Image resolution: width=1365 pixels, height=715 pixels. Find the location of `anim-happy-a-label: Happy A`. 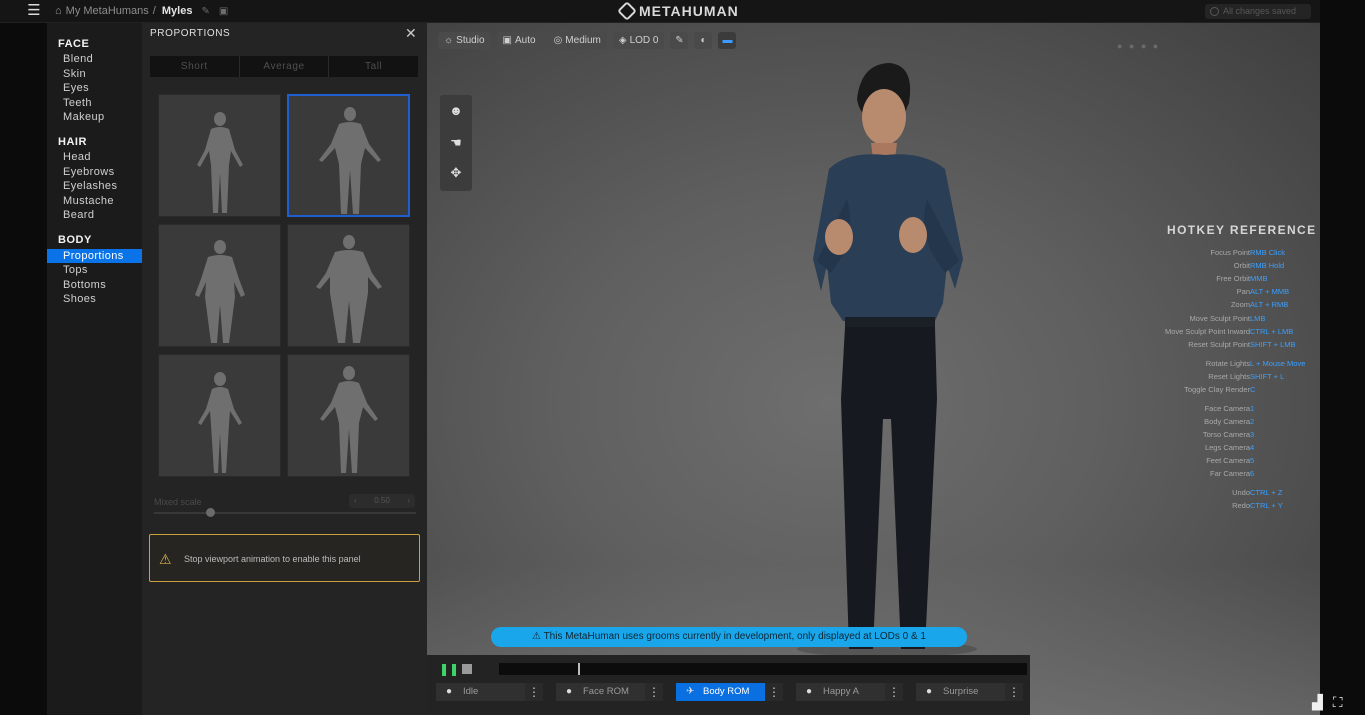

anim-happy-a-label: Happy A is located at coordinates (841, 691).